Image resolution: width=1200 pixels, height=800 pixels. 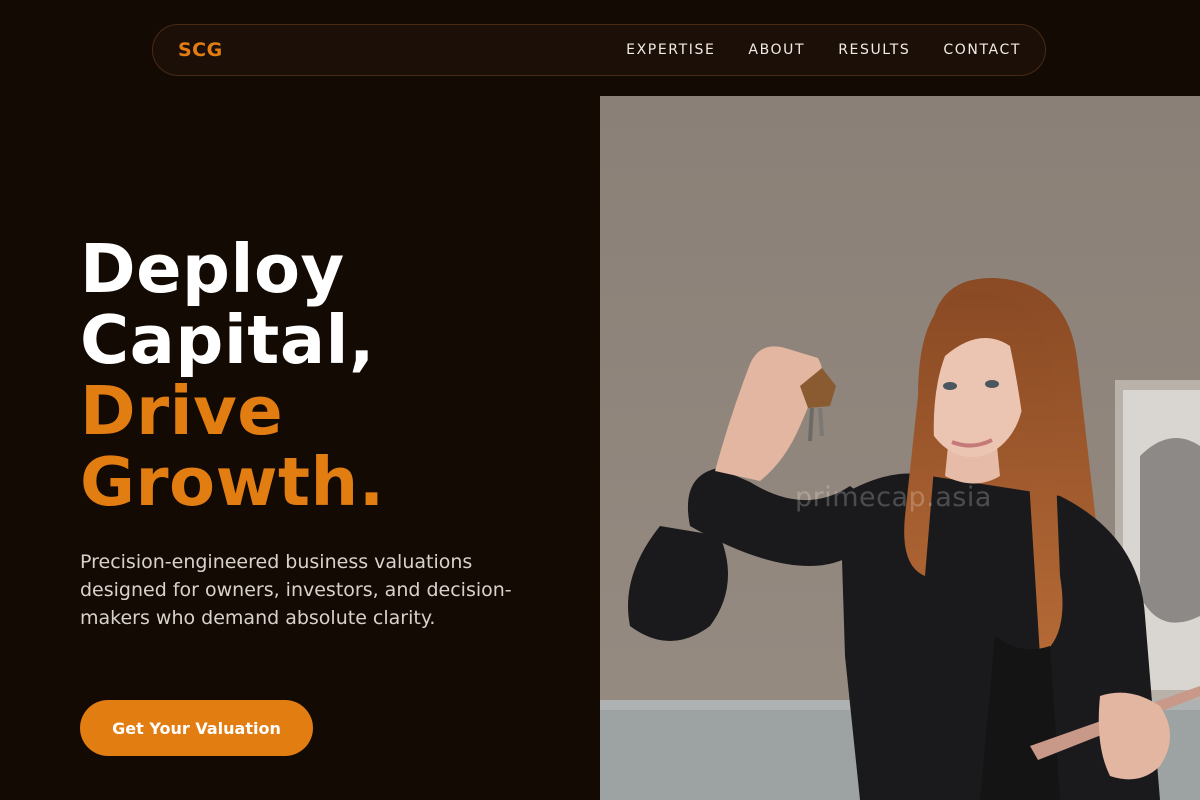 What do you see at coordinates (200, 50) in the screenshot?
I see `brand-logo: SCG` at bounding box center [200, 50].